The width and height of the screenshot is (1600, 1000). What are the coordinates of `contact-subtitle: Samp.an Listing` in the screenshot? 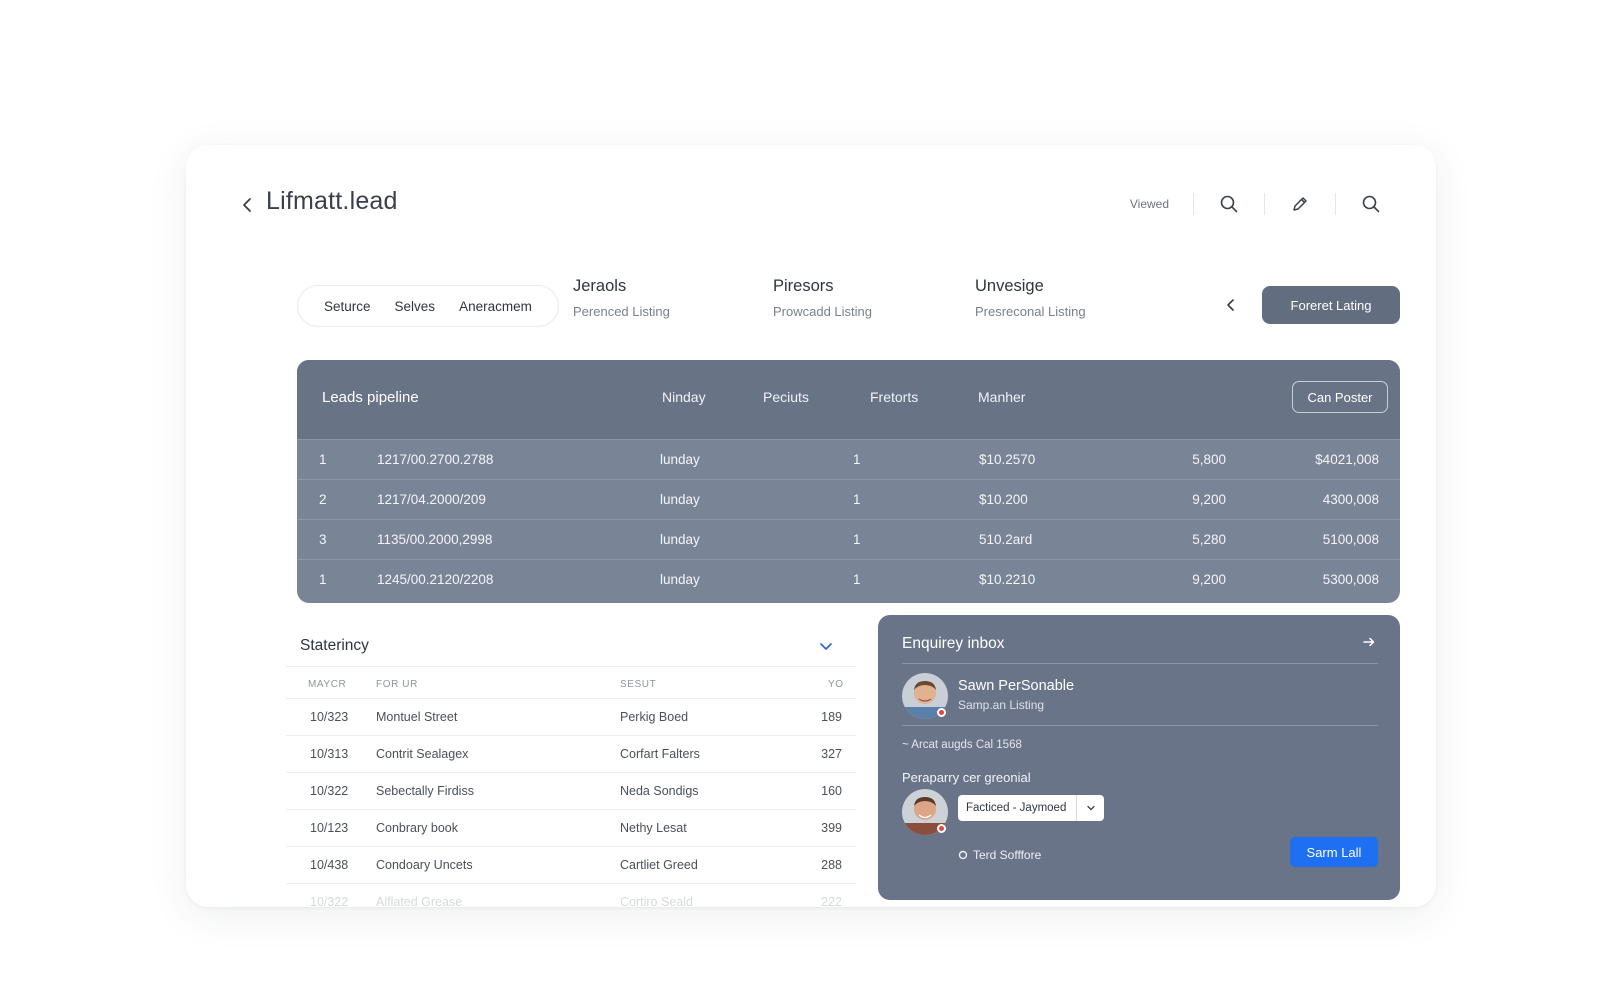 It's located at (1001, 705).